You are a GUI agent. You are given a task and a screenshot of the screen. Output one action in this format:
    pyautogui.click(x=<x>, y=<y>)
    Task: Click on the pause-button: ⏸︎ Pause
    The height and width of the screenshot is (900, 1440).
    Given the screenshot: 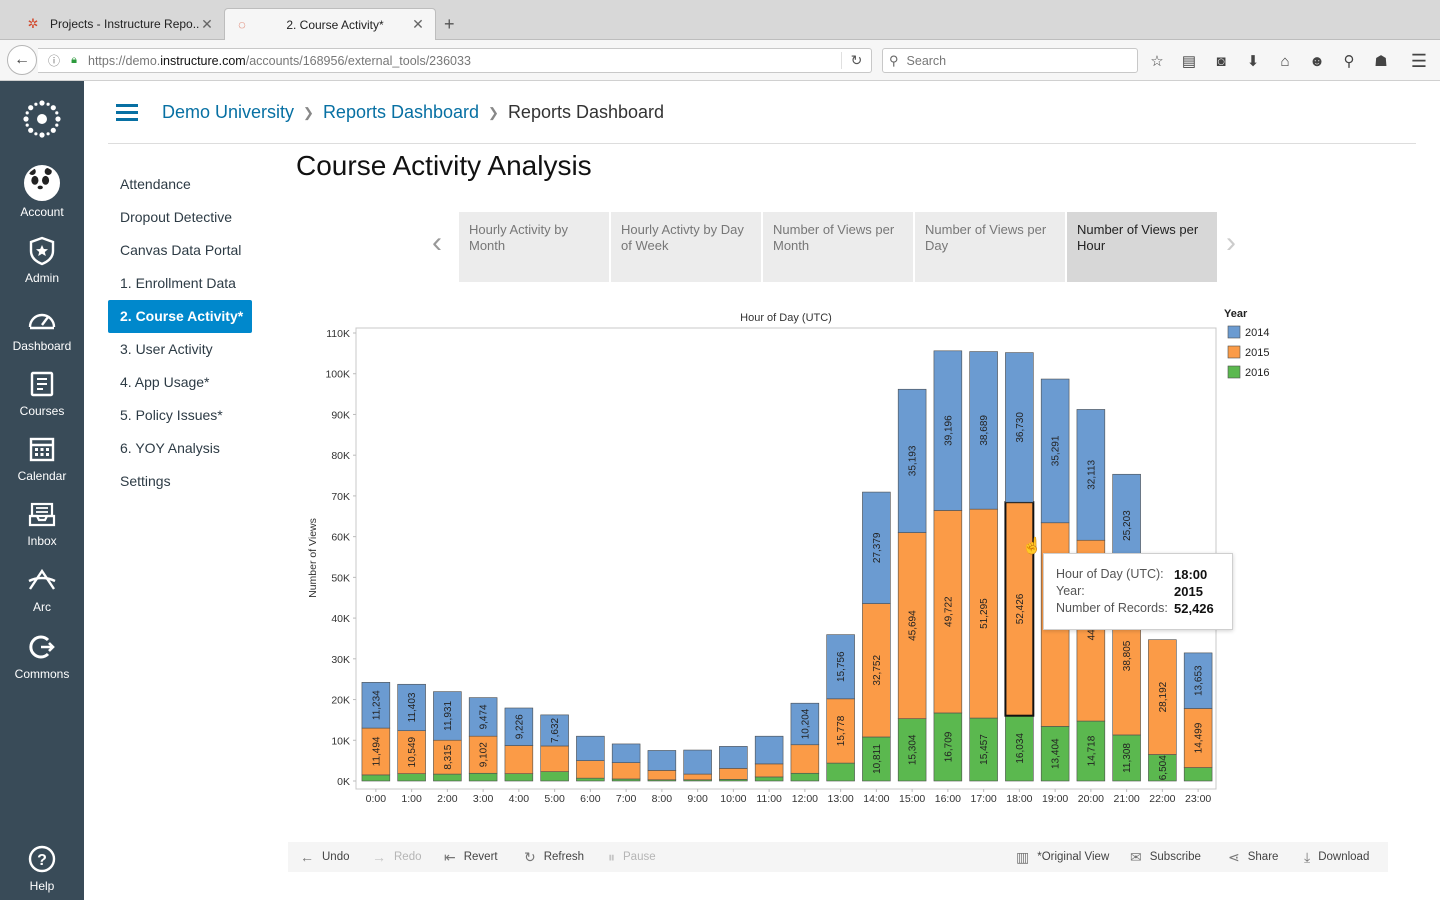 What is the action you would take?
    pyautogui.click(x=632, y=857)
    